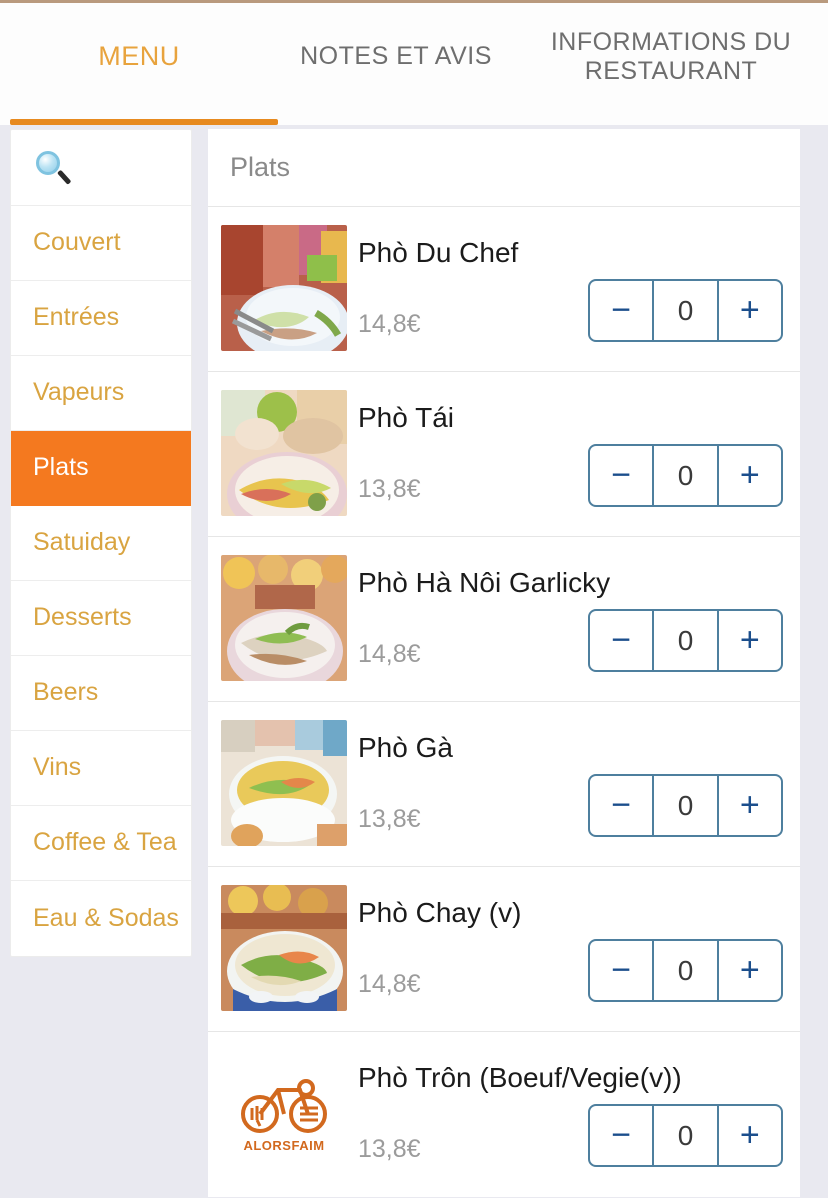  I want to click on menu-item-row: Phò Chay (v) 14,8€ − 0 +, so click(504, 949).